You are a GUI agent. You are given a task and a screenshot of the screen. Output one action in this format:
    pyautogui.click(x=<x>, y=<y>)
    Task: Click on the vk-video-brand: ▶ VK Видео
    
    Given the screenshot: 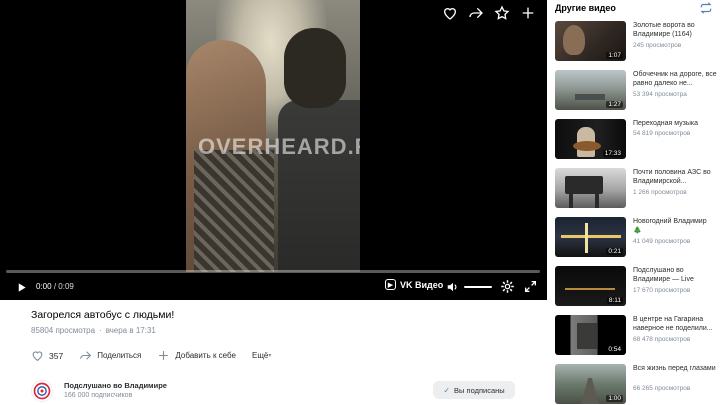 What is the action you would take?
    pyautogui.click(x=414, y=284)
    